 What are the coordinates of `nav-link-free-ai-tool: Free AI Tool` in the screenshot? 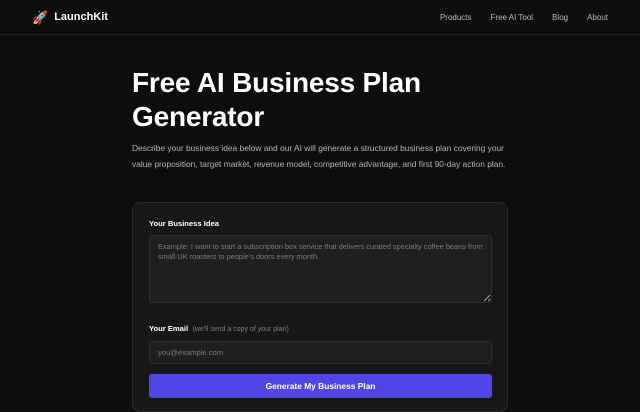 It's located at (512, 17).